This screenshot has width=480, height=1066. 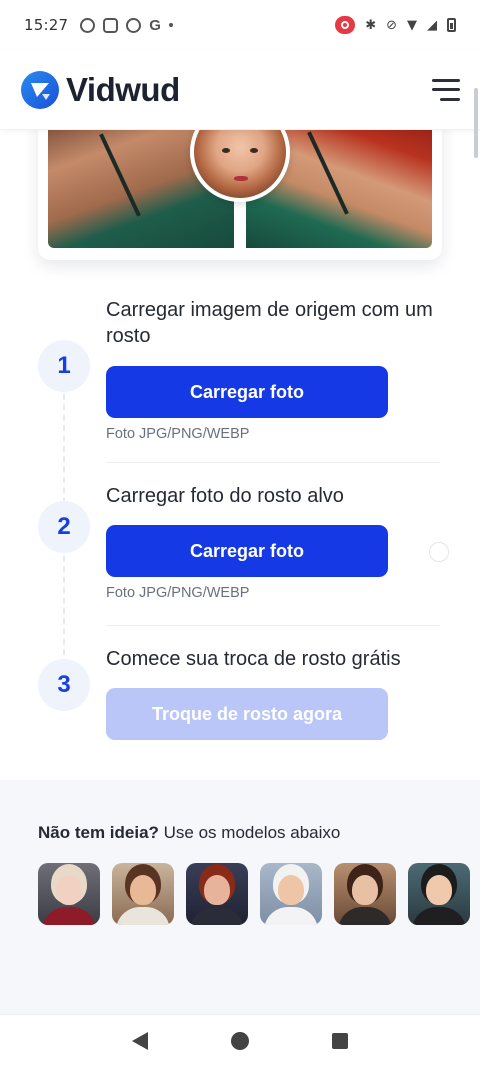 I want to click on face-swap-preview-card, so click(x=240, y=185).